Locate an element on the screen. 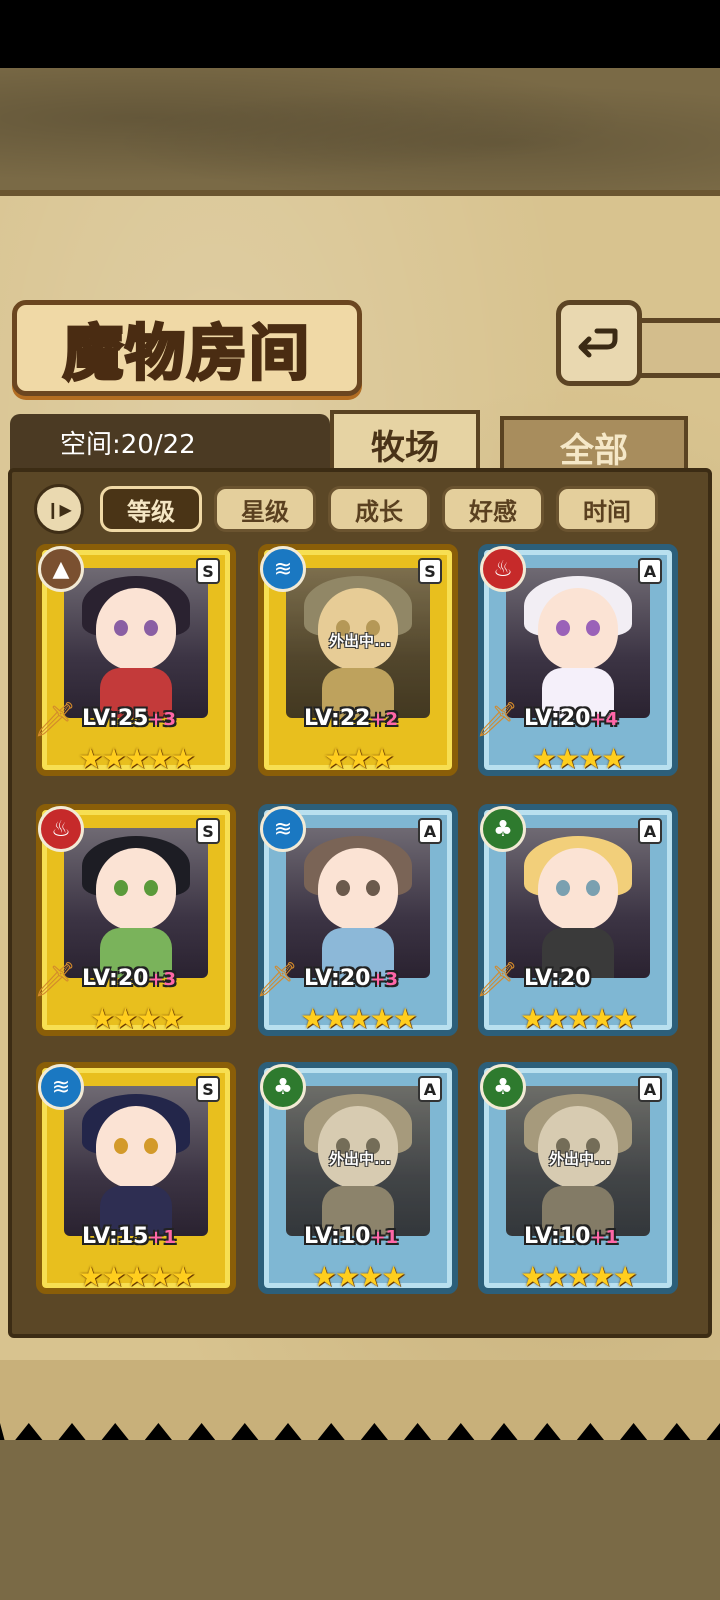 The width and height of the screenshot is (720, 1600). header-bar is located at coordinates (675, 348).